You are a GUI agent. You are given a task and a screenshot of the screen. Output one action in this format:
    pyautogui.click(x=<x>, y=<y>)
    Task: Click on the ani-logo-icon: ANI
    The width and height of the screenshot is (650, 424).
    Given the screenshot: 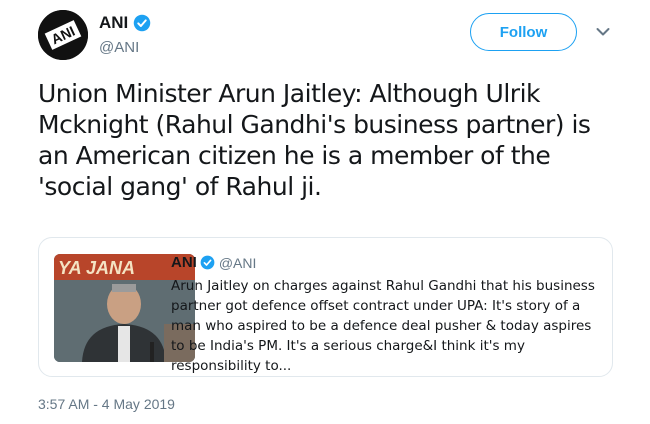 What is the action you would take?
    pyautogui.click(x=63, y=35)
    